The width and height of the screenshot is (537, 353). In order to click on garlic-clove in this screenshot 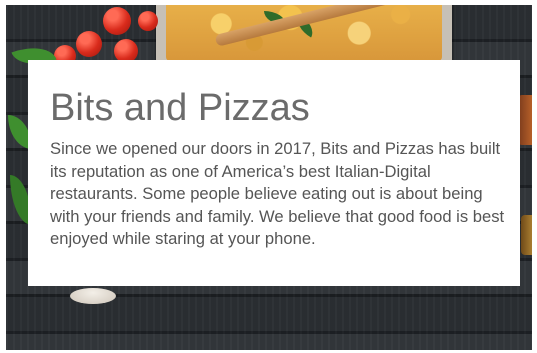, I will do `click(93, 296)`.